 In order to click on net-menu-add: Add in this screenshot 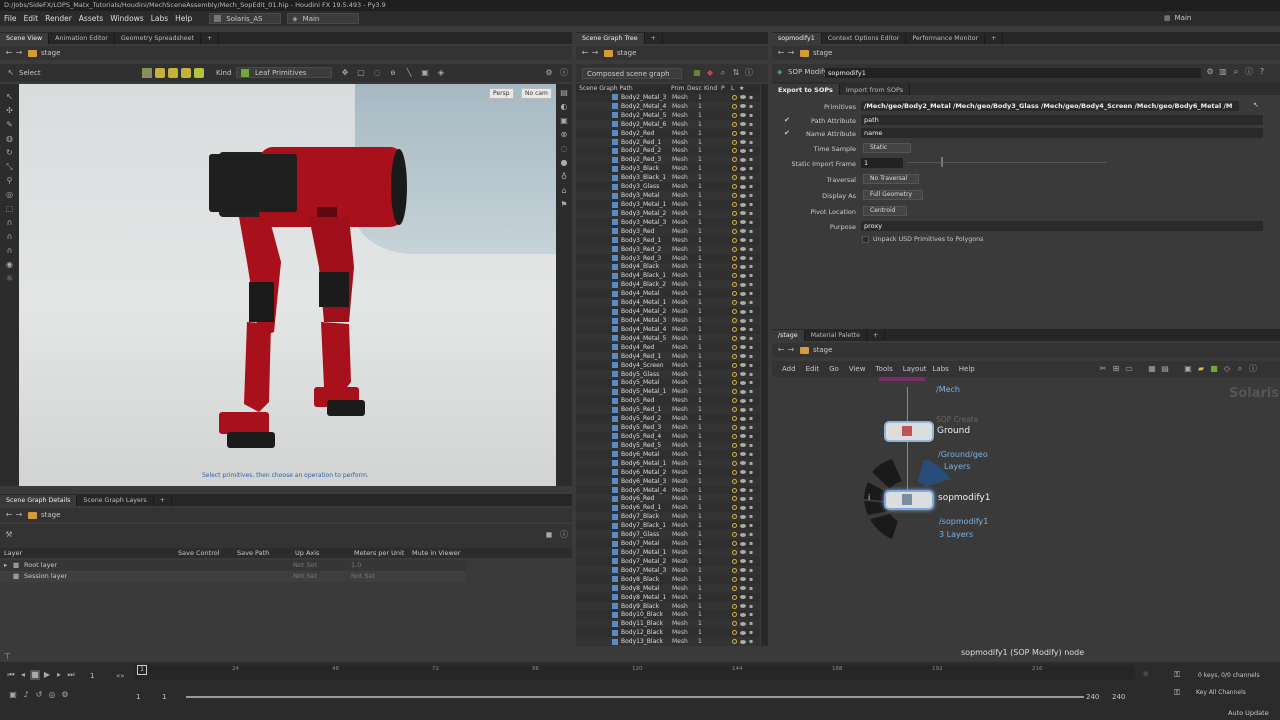, I will do `click(789, 369)`.